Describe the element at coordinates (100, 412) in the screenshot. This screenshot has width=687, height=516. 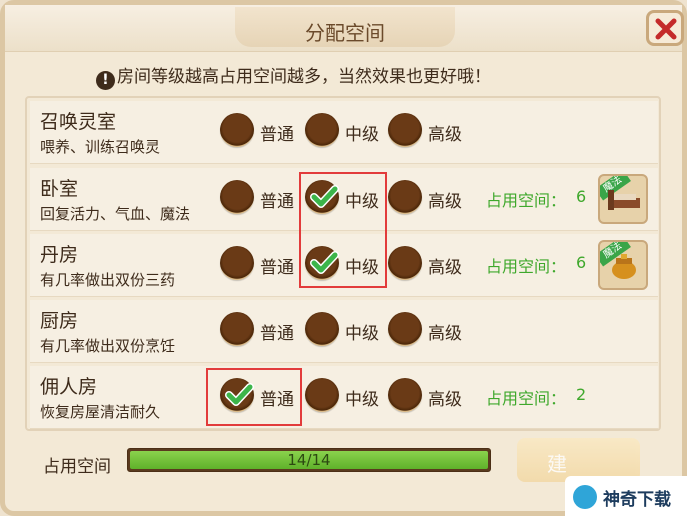
I see `room-description: 恢复房屋清洁耐久` at that location.